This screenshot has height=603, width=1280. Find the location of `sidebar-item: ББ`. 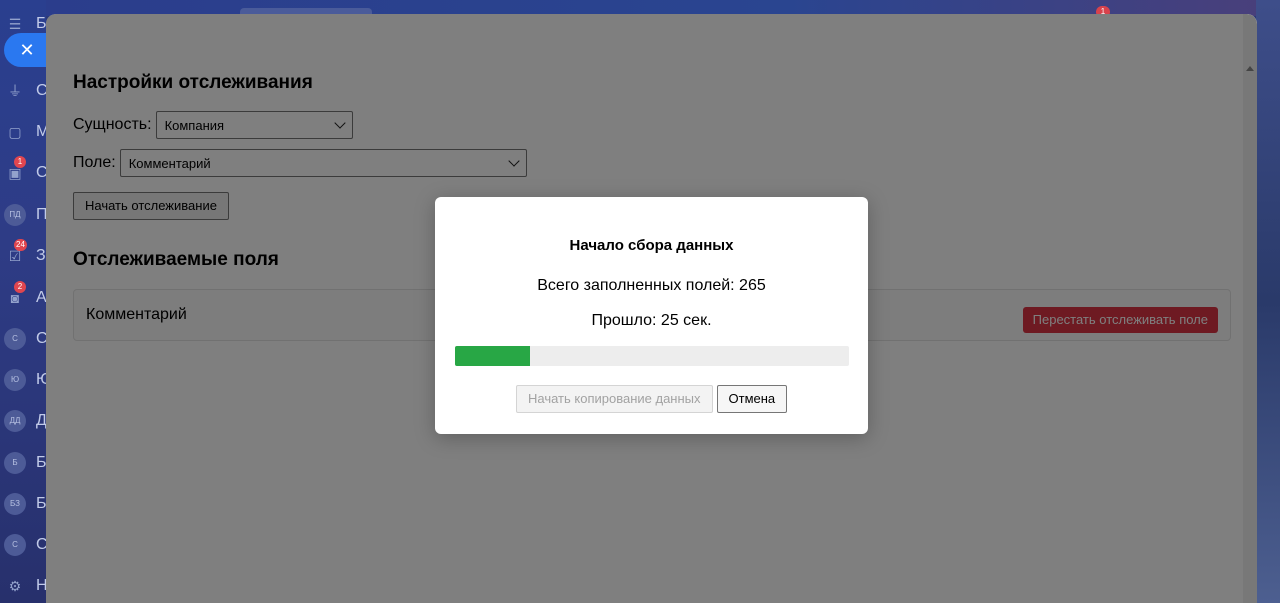

sidebar-item: ББ is located at coordinates (23, 463).